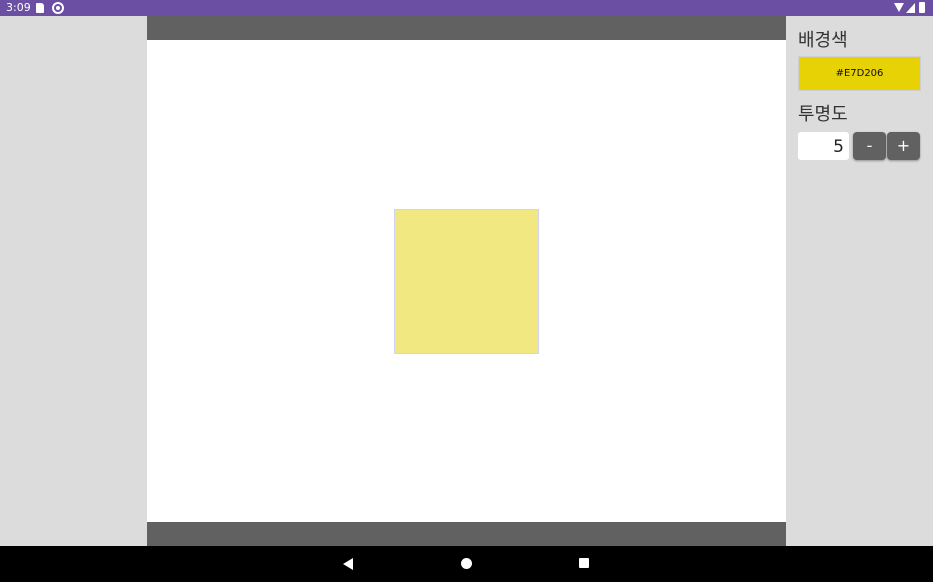 Image resolution: width=933 pixels, height=582 pixels. I want to click on recents-icon, so click(584, 563).